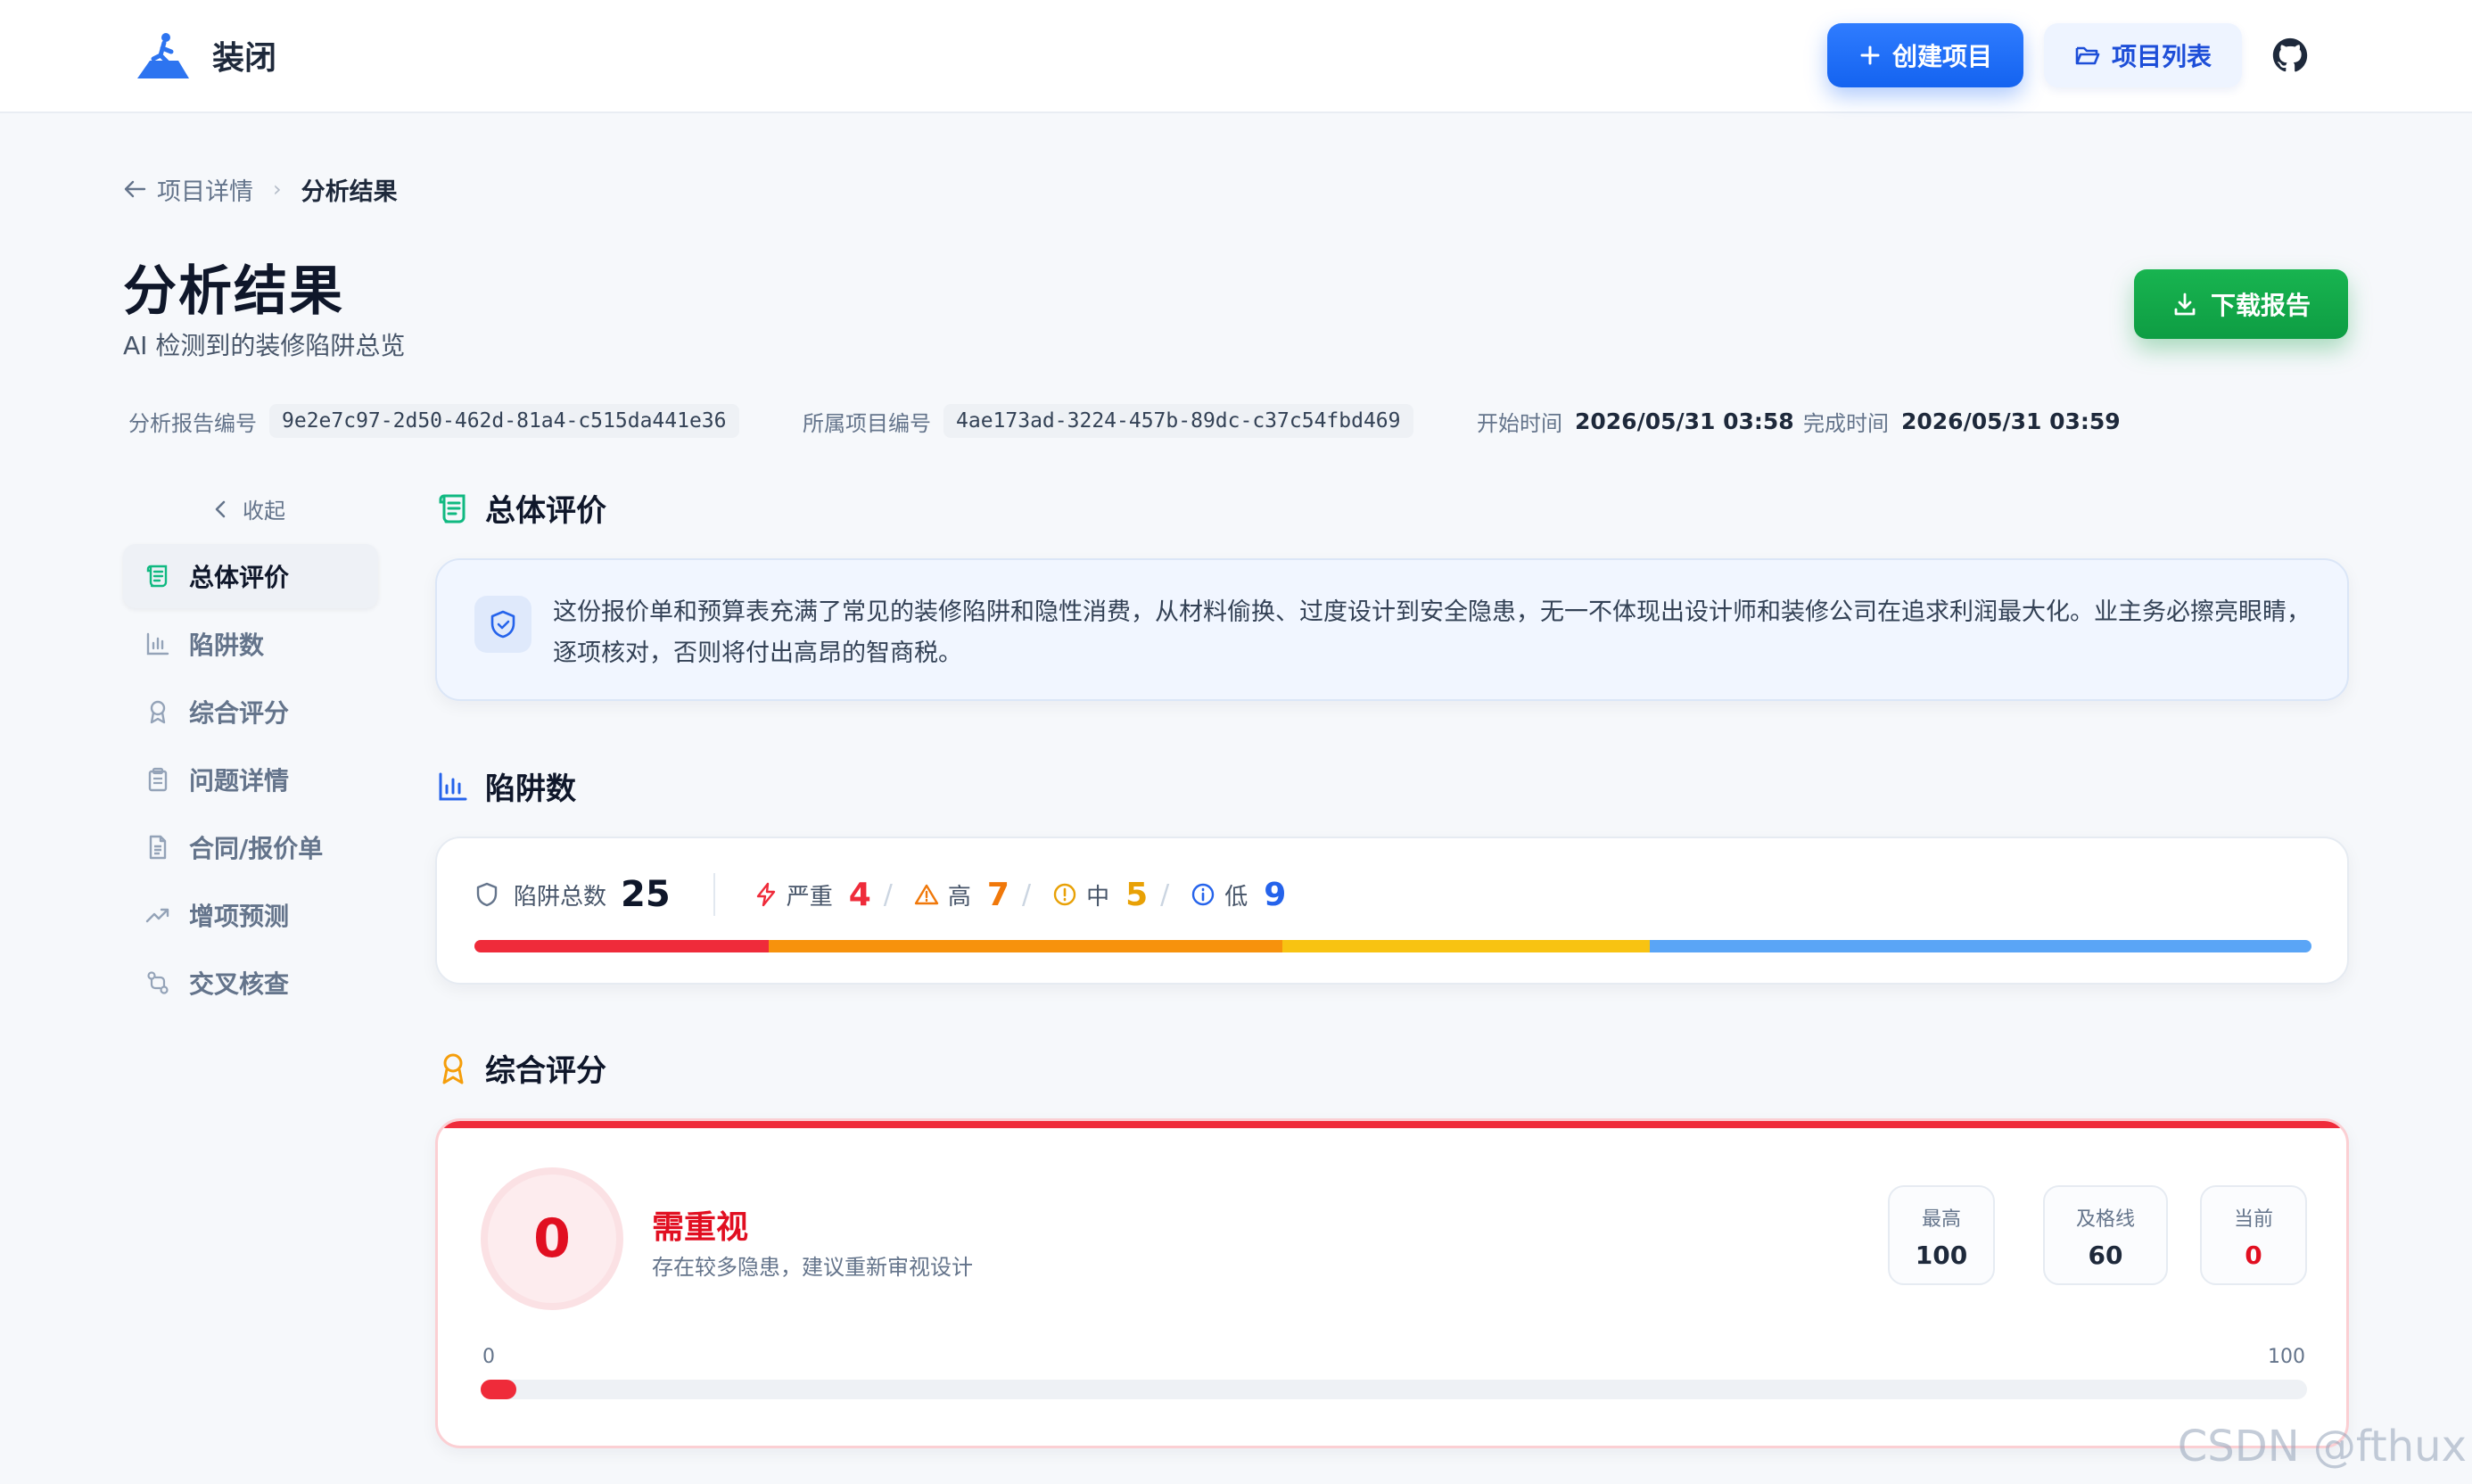  I want to click on chevron-left-icon, so click(220, 509).